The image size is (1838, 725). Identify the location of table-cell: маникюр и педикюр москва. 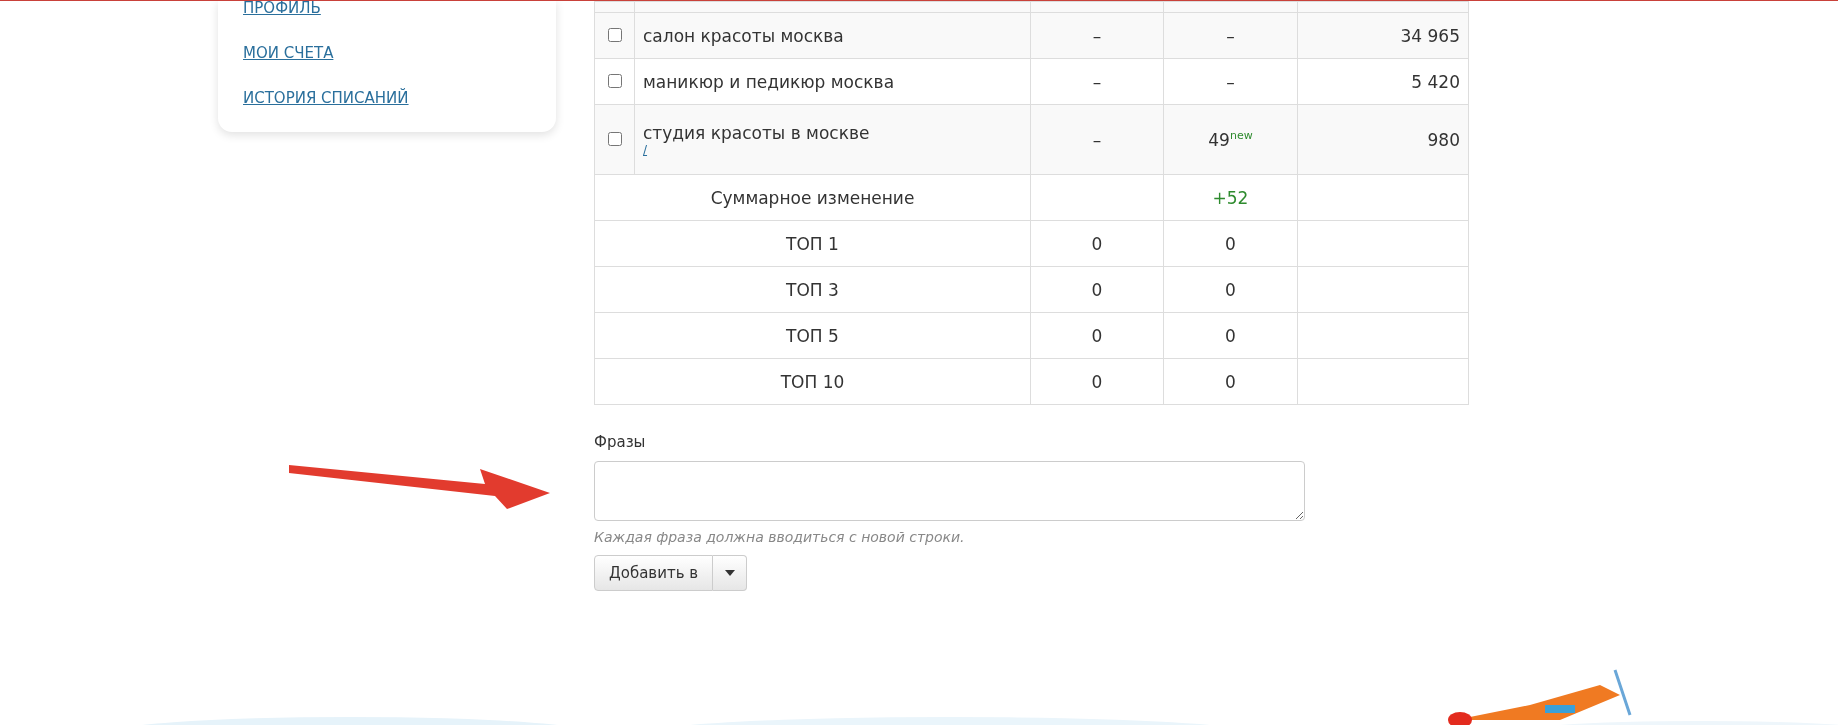
(769, 81).